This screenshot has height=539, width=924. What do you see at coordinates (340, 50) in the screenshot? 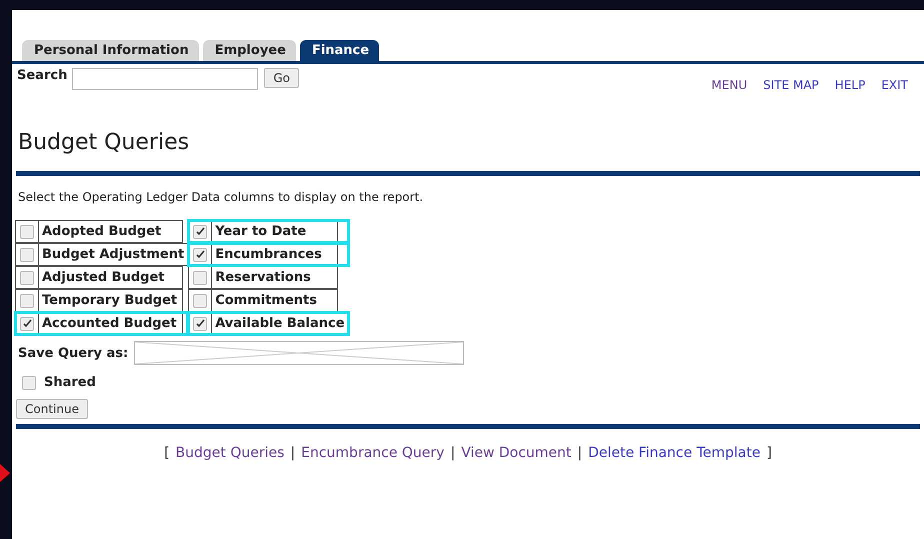
I see `tab: Finance` at bounding box center [340, 50].